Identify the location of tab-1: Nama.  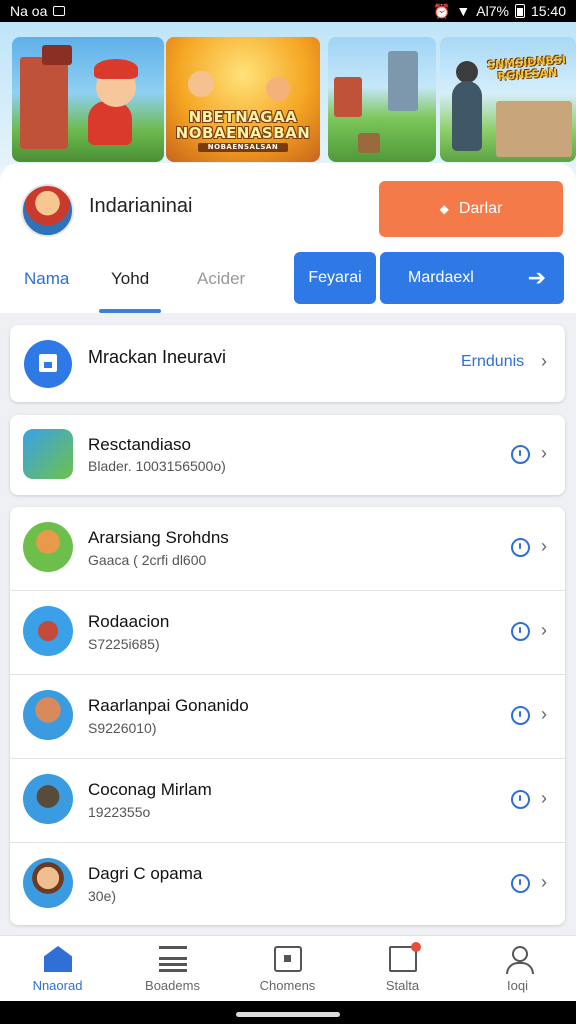
(46, 279).